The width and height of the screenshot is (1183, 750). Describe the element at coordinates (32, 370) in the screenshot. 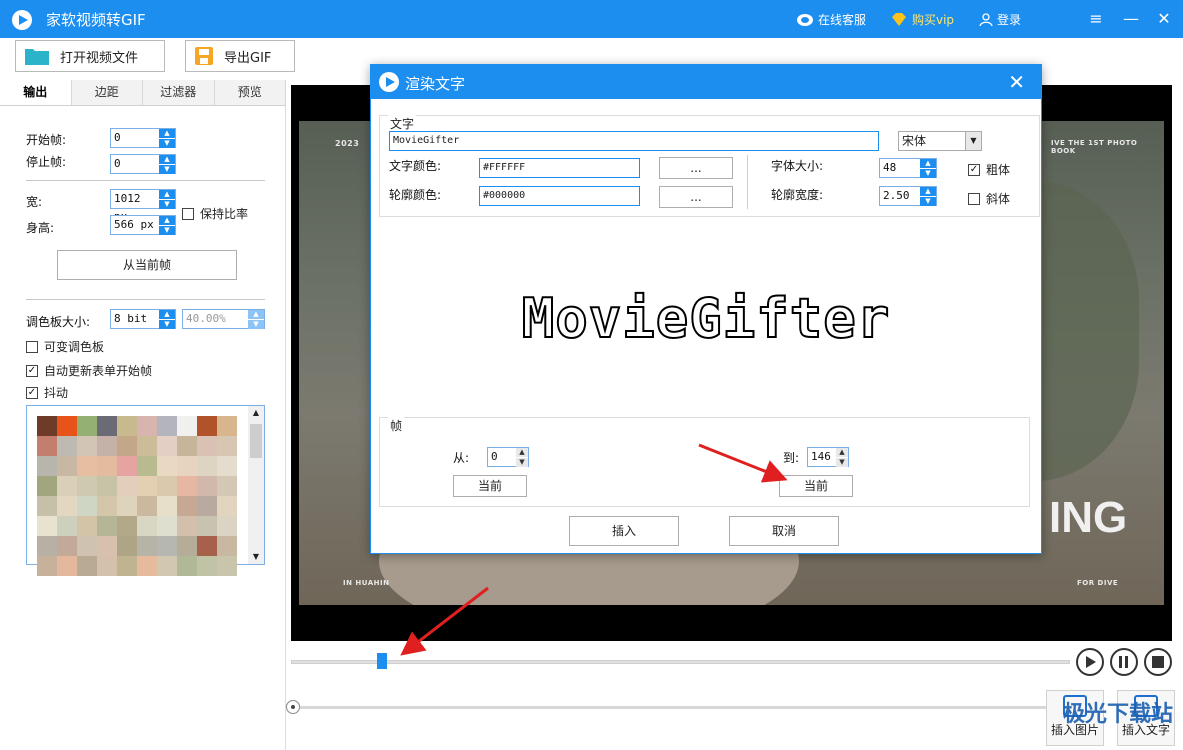

I see `auto-update-box: ✓` at that location.